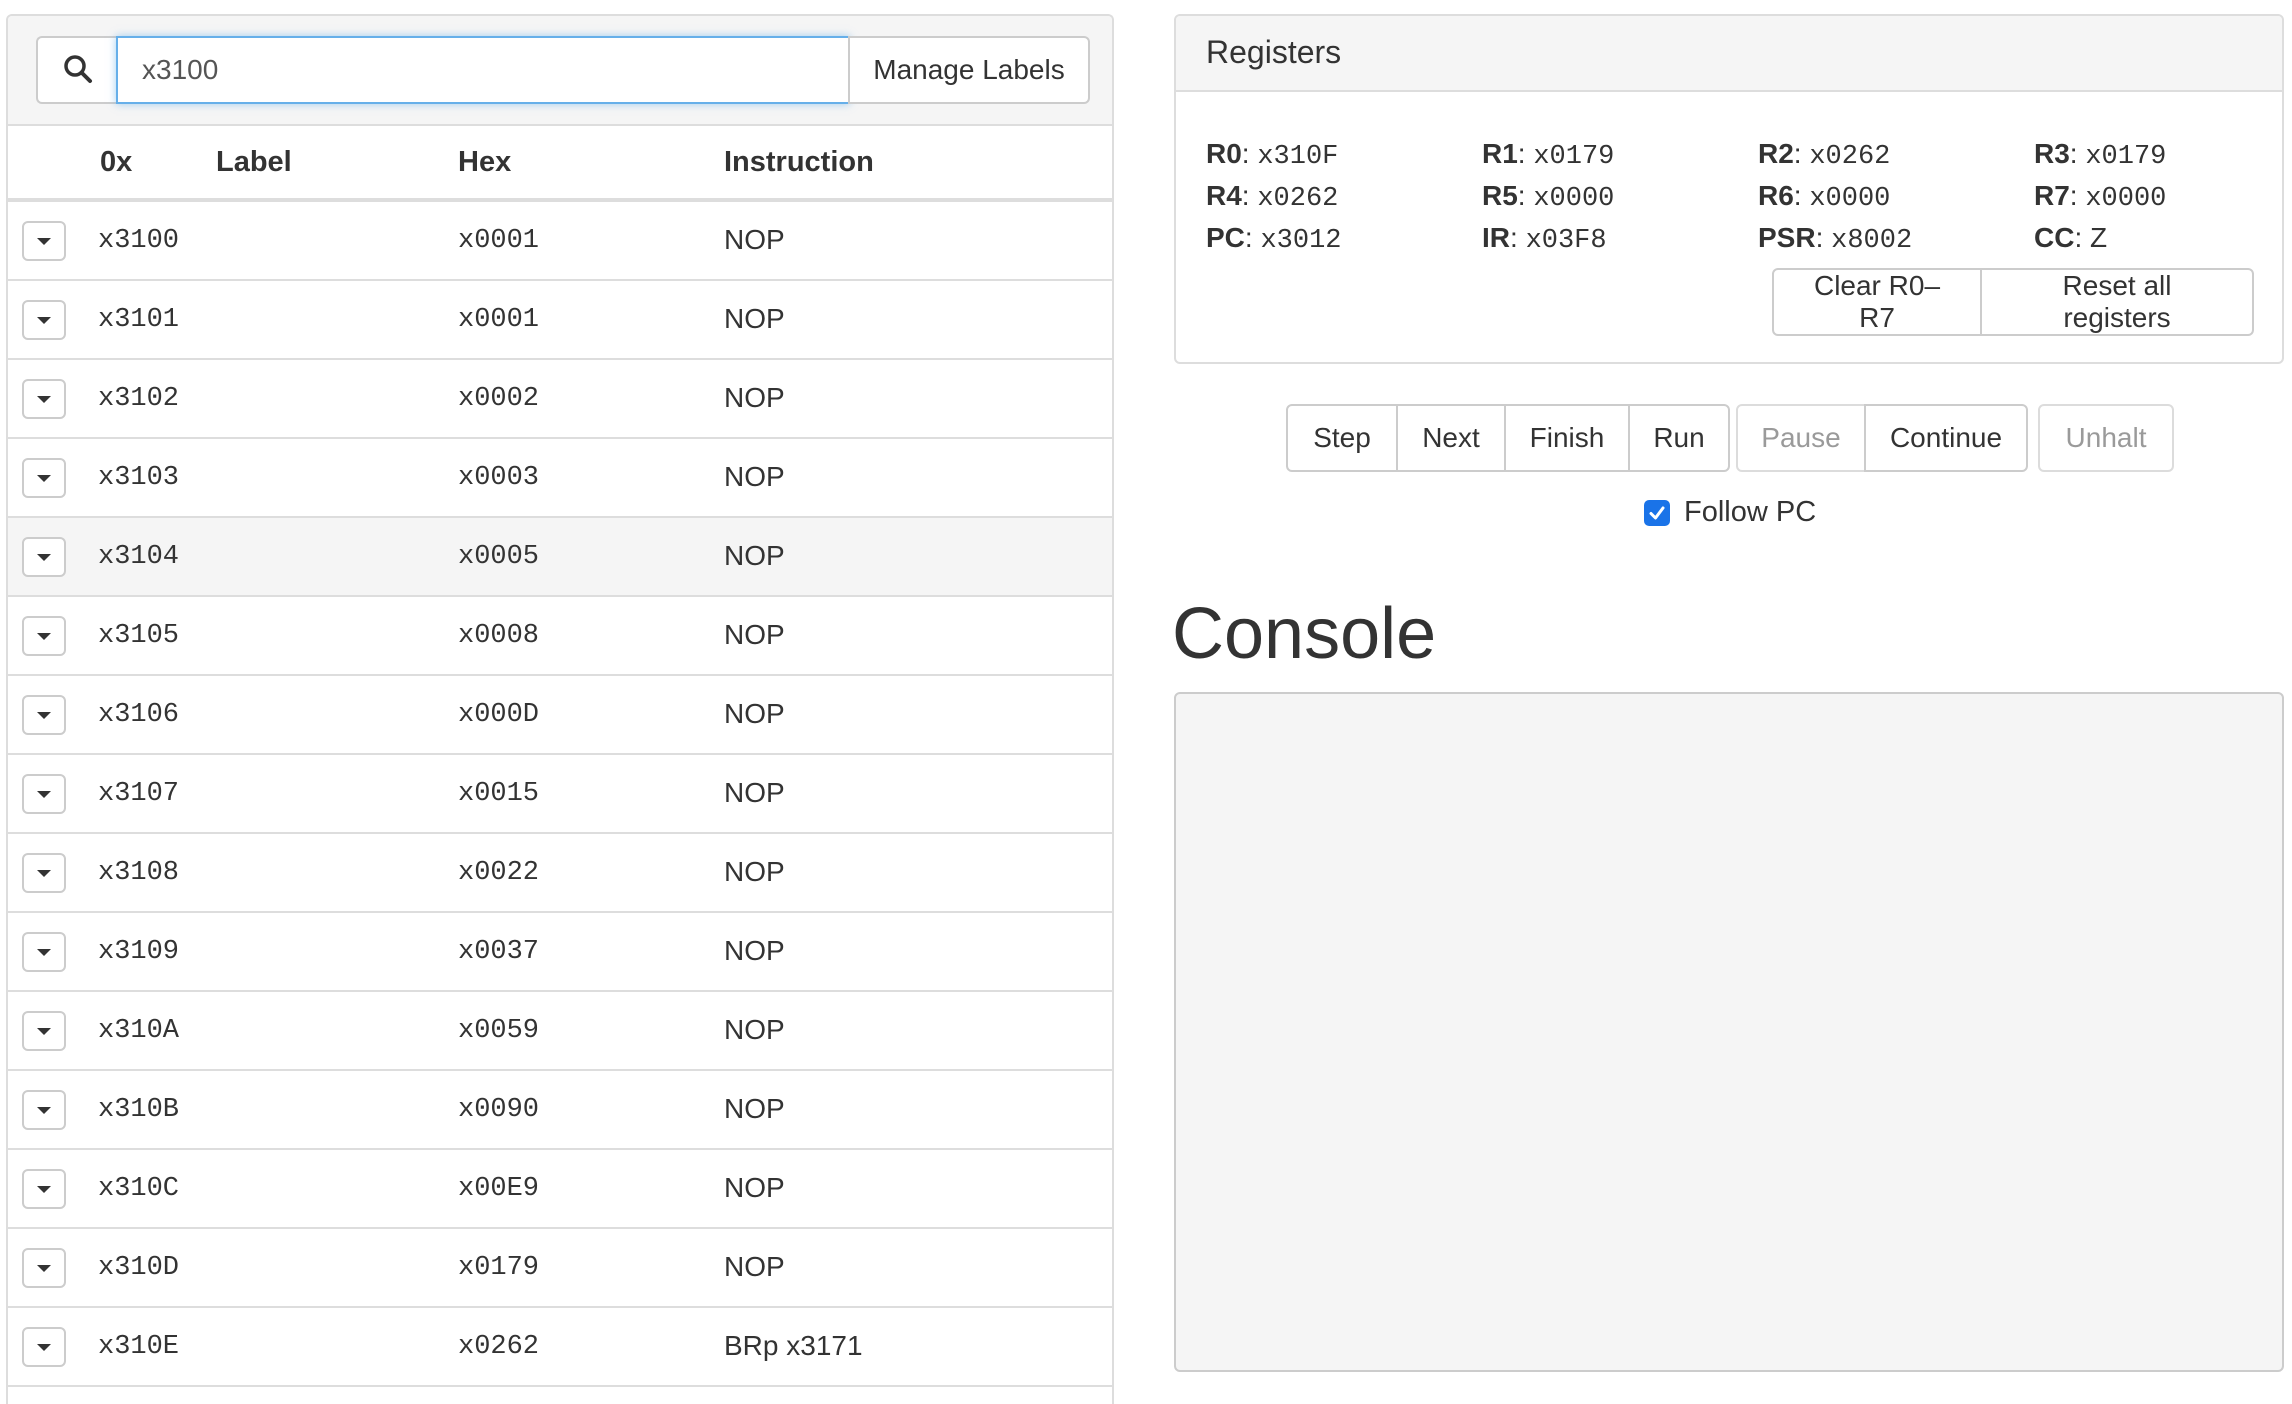  Describe the element at coordinates (560, 1268) in the screenshot. I see `memory-row: x310D x0179 NOP` at that location.